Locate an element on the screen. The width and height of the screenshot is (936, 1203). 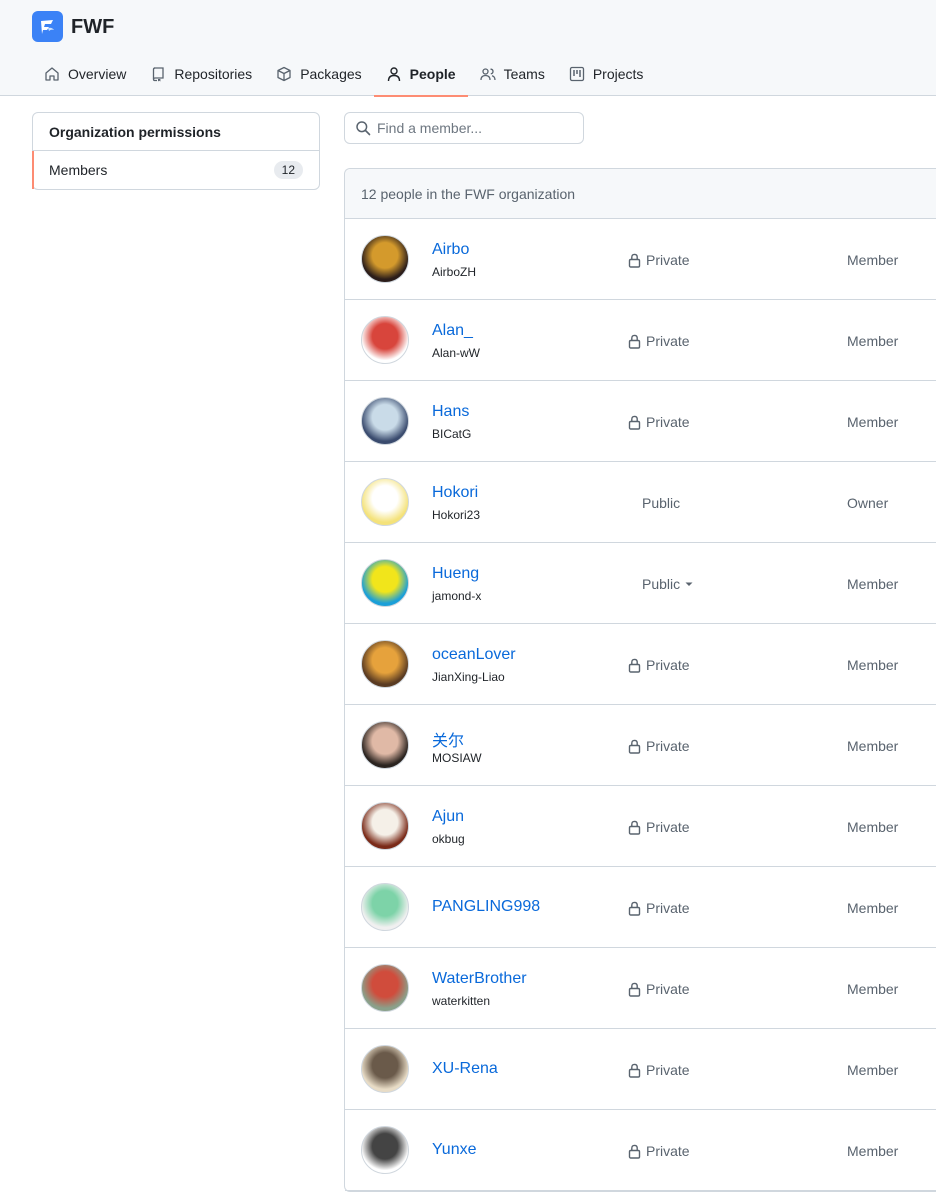
member-name-link: Yunxe is located at coordinates (454, 1150).